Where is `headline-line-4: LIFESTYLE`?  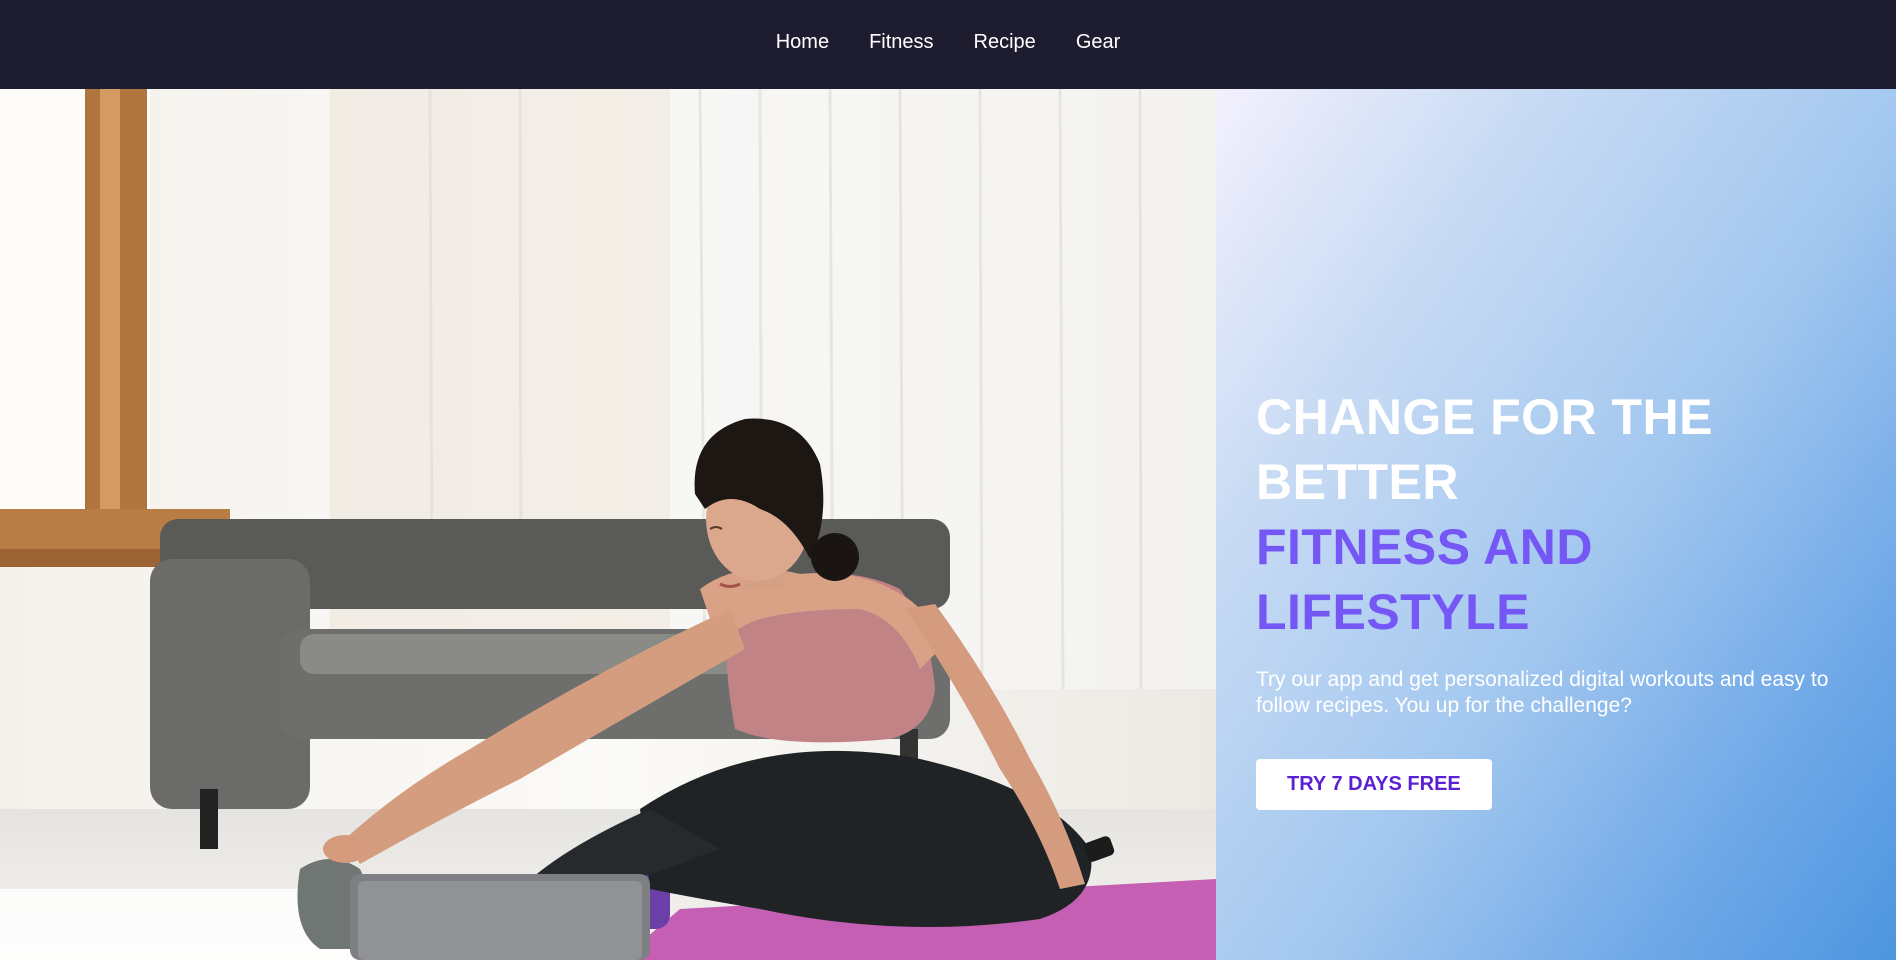
headline-line-4: LIFESTYLE is located at coordinates (1393, 612).